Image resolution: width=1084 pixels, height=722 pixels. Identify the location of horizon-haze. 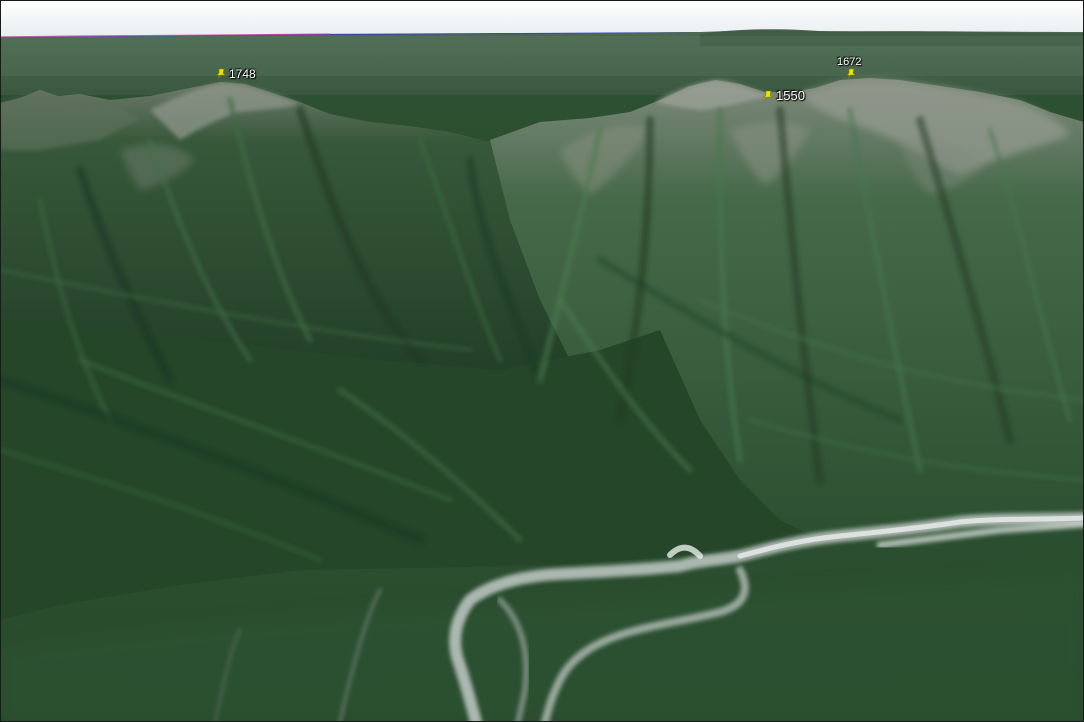
(542, 56).